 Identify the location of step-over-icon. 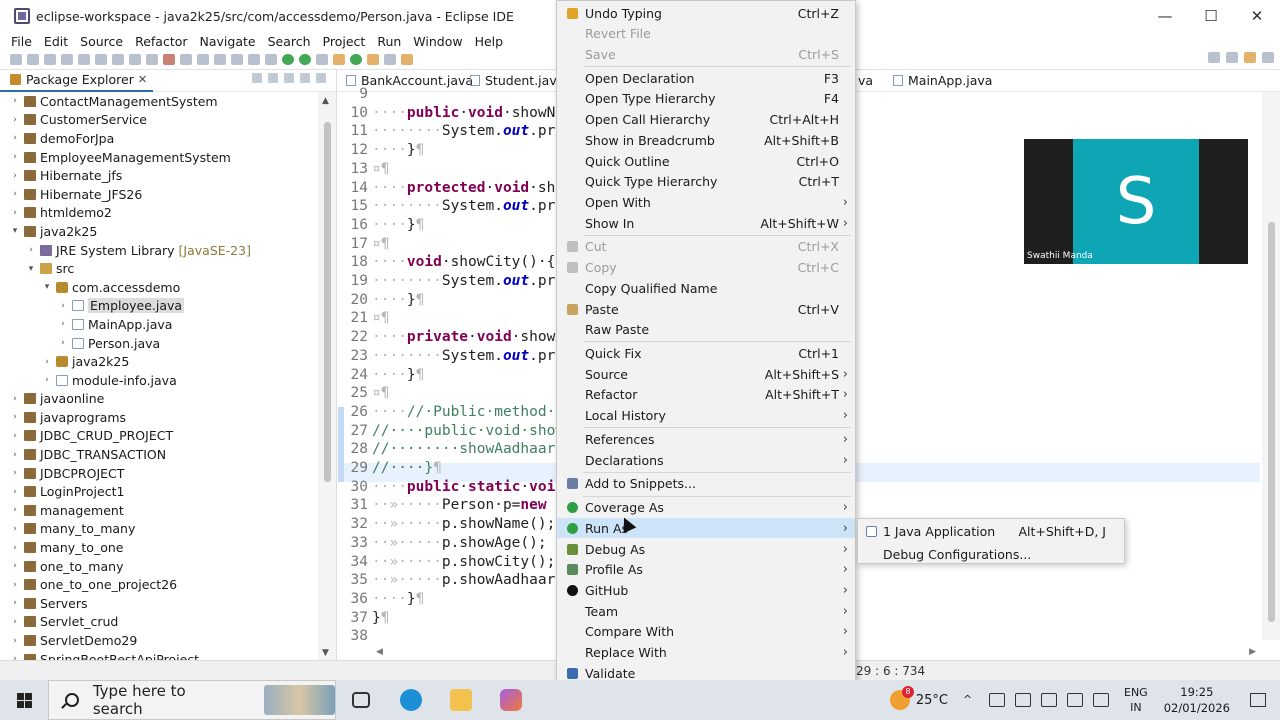
(220, 59).